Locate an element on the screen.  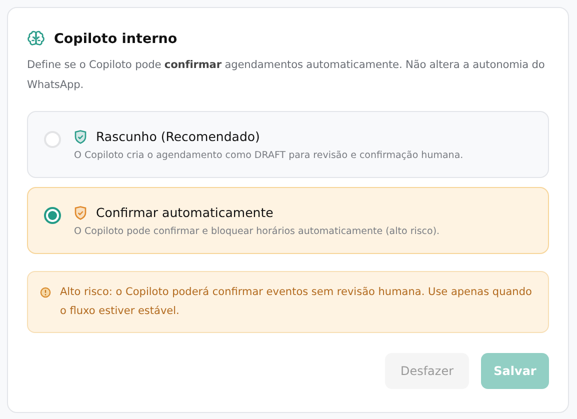
warning-text: Alto risco: o Copiloto poderá confirmar eventos sem revisão humana. Use apenas quando o fluxo estiver estável. is located at coordinates (296, 302).